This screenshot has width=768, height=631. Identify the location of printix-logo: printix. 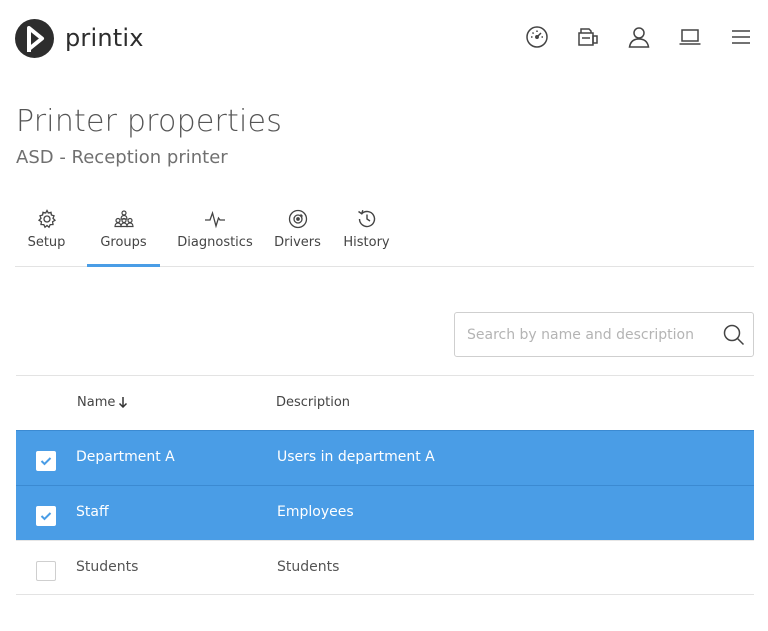
(79, 38).